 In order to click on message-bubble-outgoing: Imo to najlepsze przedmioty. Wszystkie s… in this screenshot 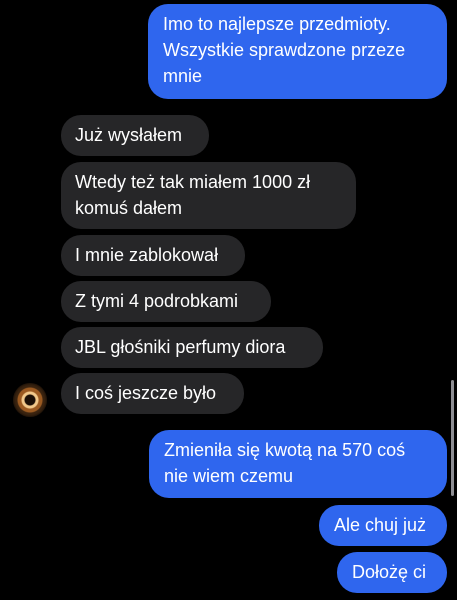, I will do `click(297, 51)`.